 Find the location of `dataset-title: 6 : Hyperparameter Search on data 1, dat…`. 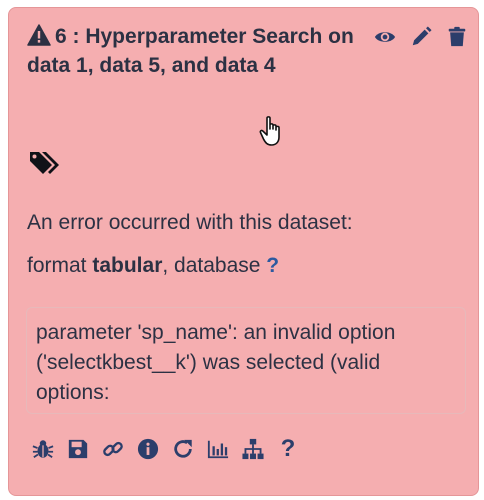

dataset-title: 6 : Hyperparameter Search on data 1, dat… is located at coordinates (197, 51).